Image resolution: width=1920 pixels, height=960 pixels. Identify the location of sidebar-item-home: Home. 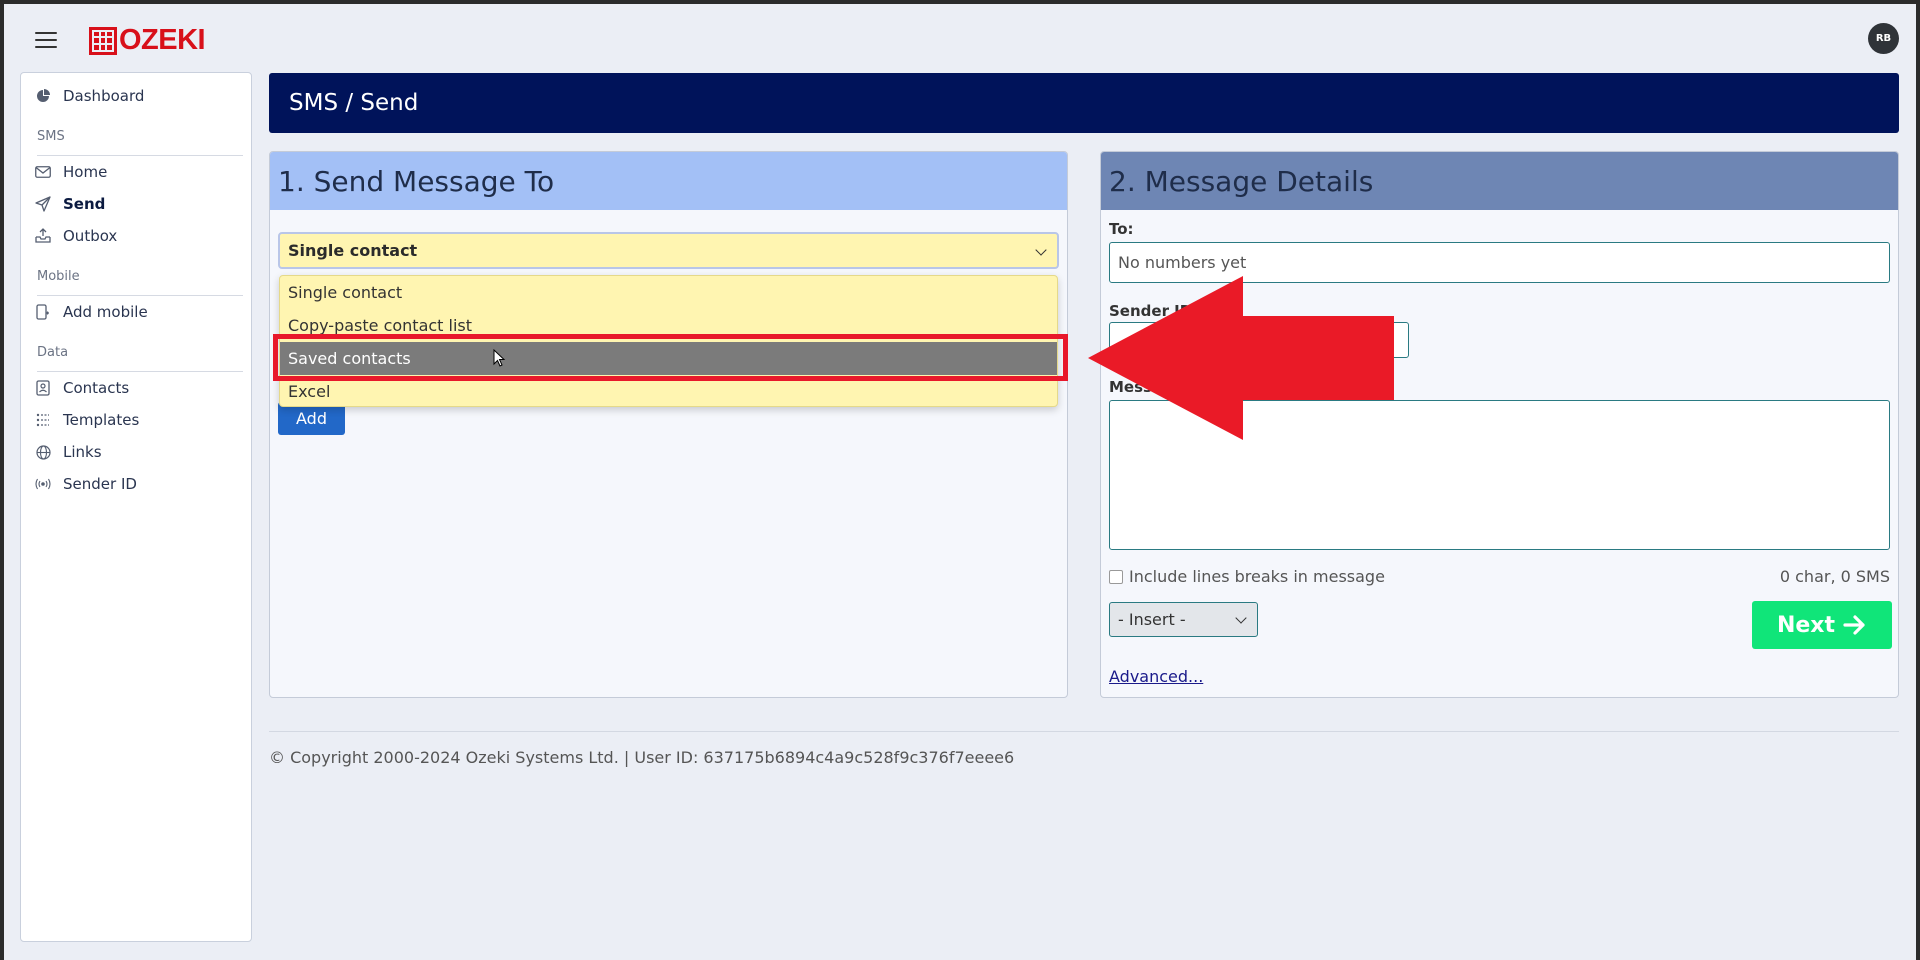
(71, 172).